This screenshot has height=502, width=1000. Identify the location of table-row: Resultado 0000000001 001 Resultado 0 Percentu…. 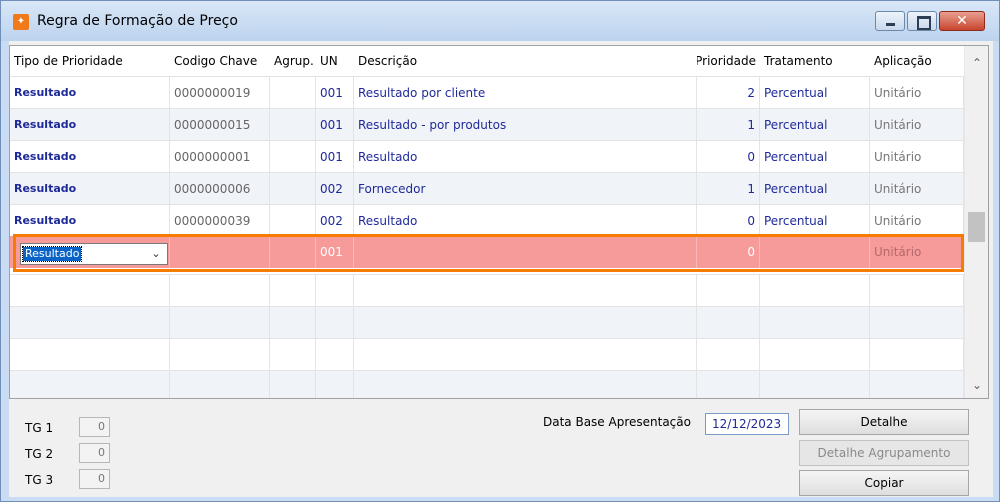
(487, 156).